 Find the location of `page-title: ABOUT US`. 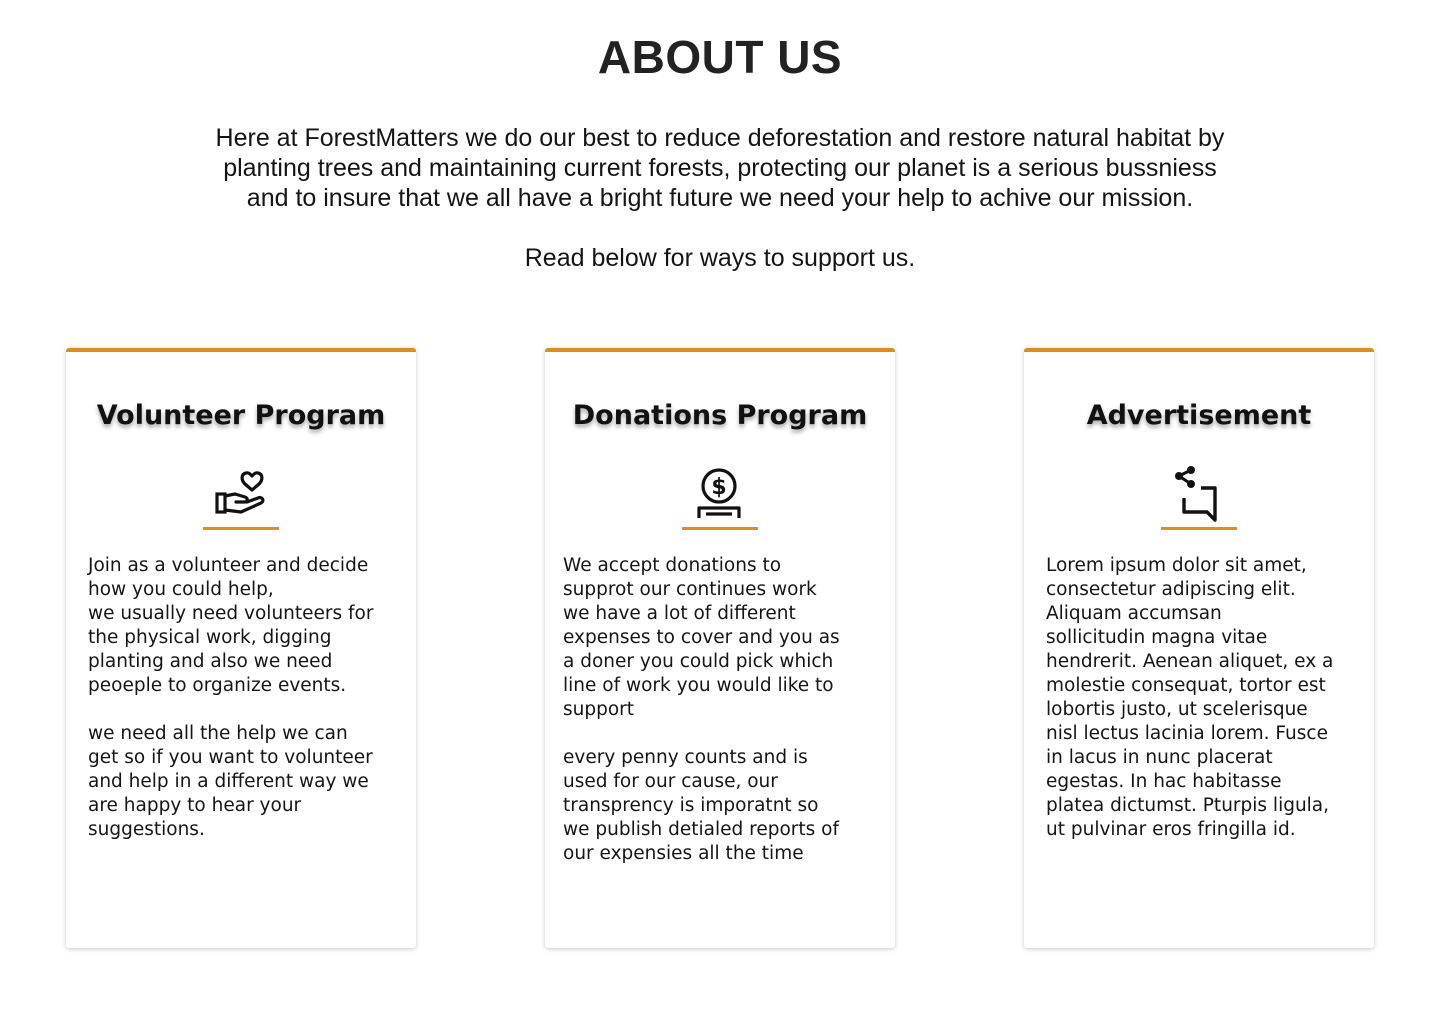

page-title: ABOUT US is located at coordinates (720, 57).